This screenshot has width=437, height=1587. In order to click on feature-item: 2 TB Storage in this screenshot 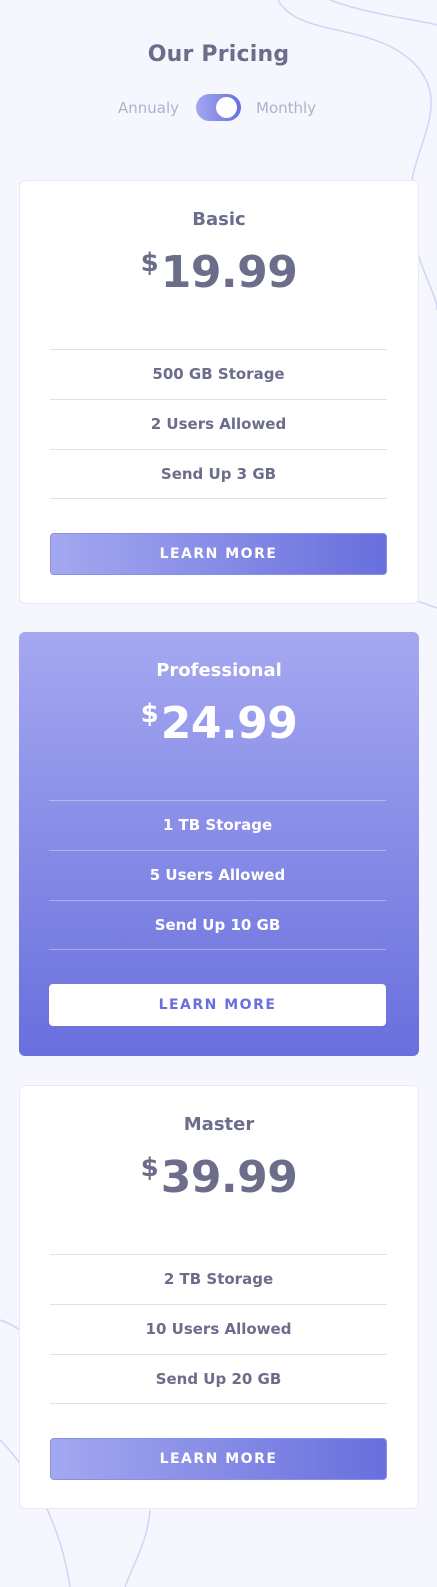, I will do `click(218, 1279)`.